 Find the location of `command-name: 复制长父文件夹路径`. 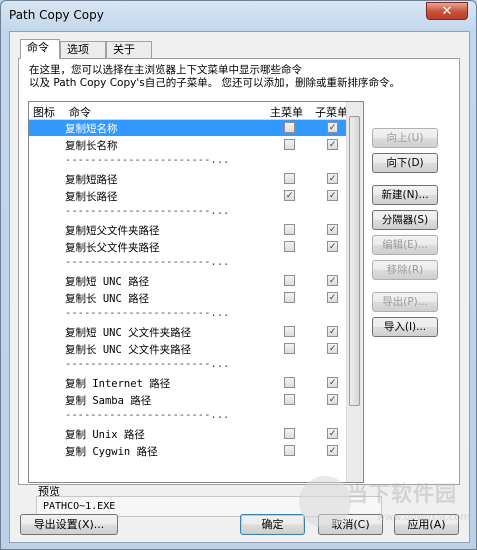

command-name: 复制长父文件夹路径 is located at coordinates (112, 248).